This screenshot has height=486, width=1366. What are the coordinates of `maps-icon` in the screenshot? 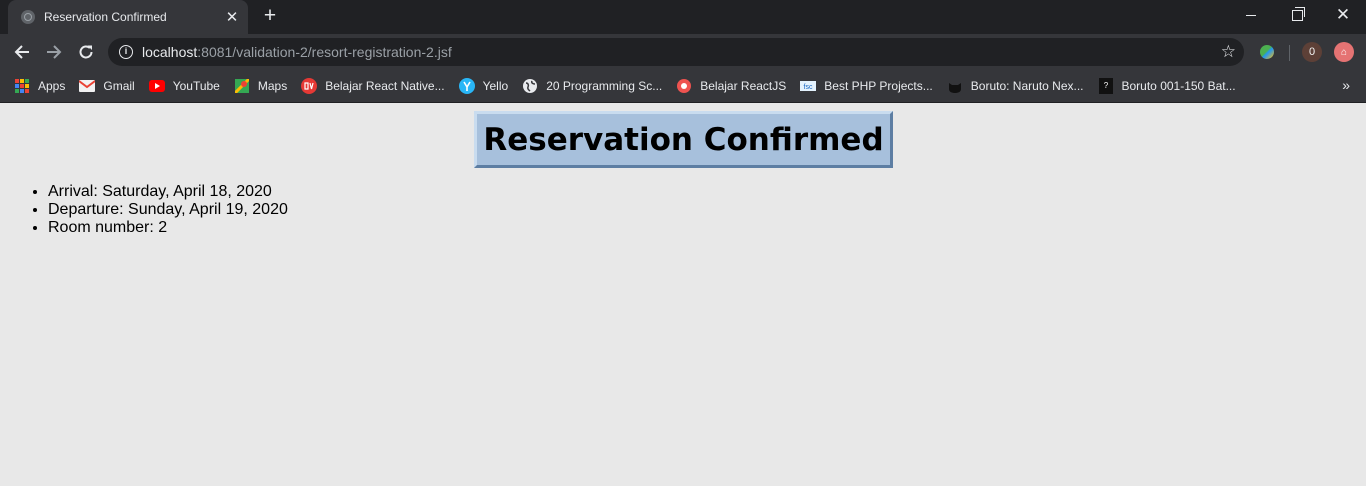 It's located at (242, 86).